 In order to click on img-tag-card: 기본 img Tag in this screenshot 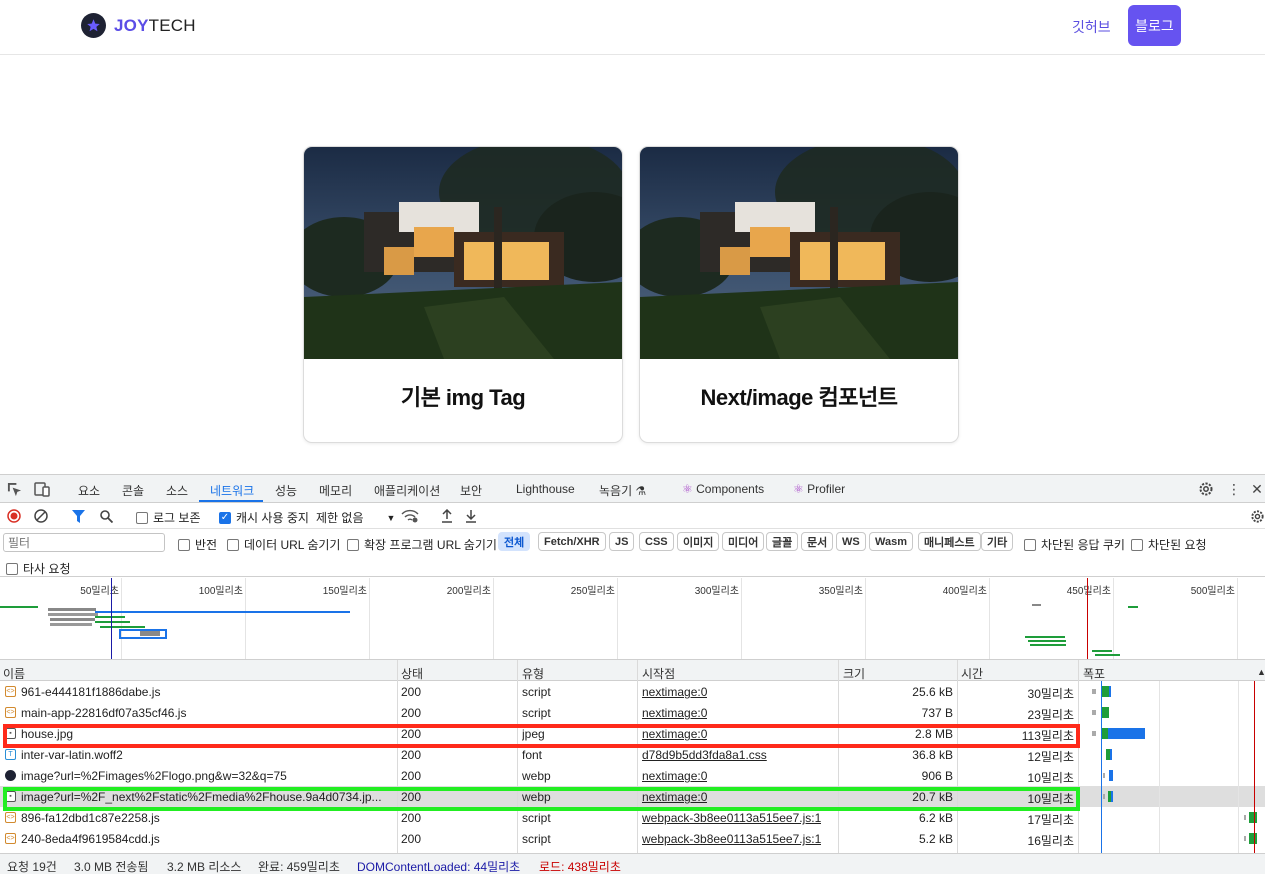, I will do `click(463, 294)`.